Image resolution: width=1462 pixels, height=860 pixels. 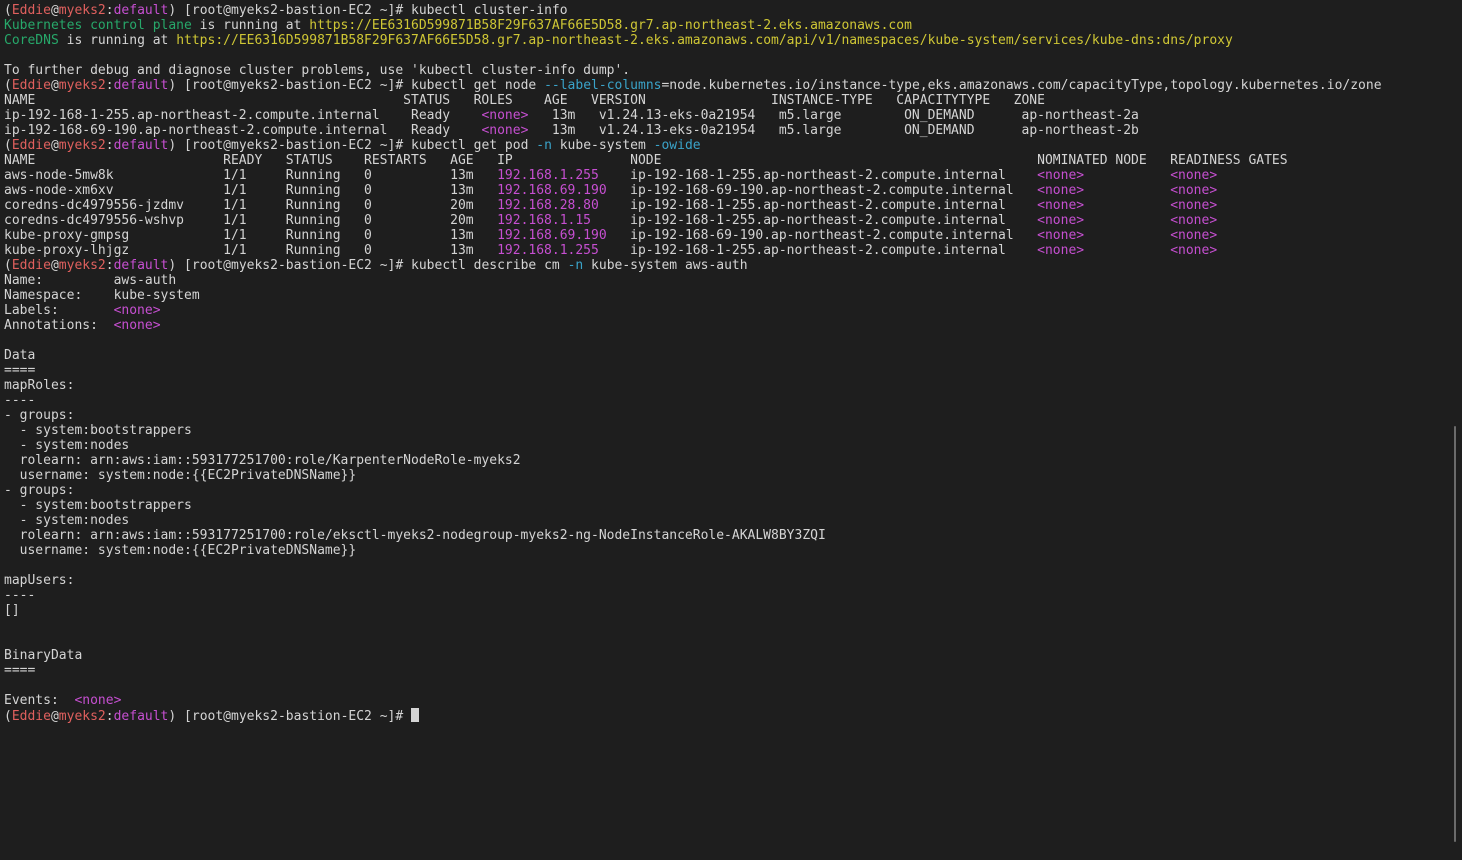 I want to click on terminal-line: Events: <none>, so click(x=733, y=700).